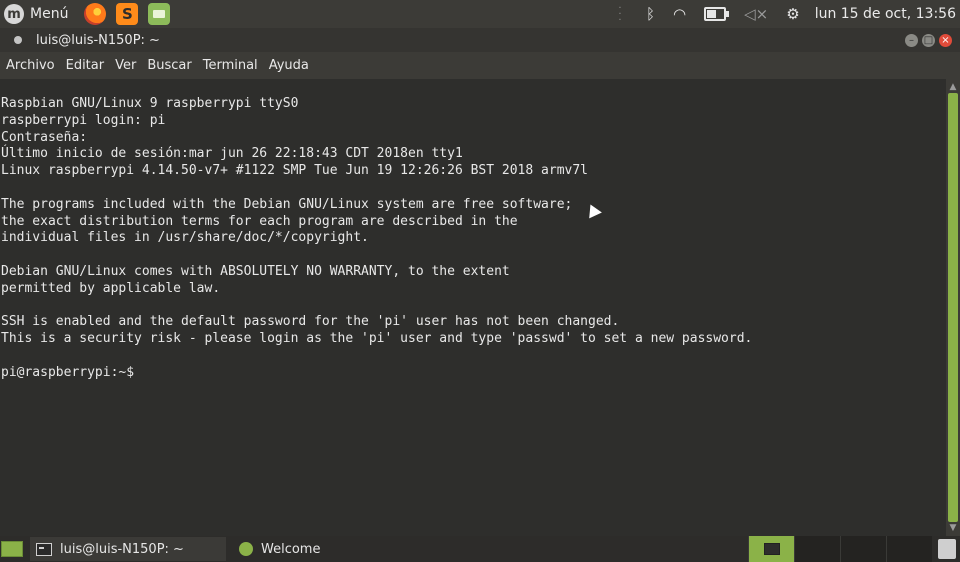  I want to click on clock: lun 15 de oct, 13:56, so click(885, 14).